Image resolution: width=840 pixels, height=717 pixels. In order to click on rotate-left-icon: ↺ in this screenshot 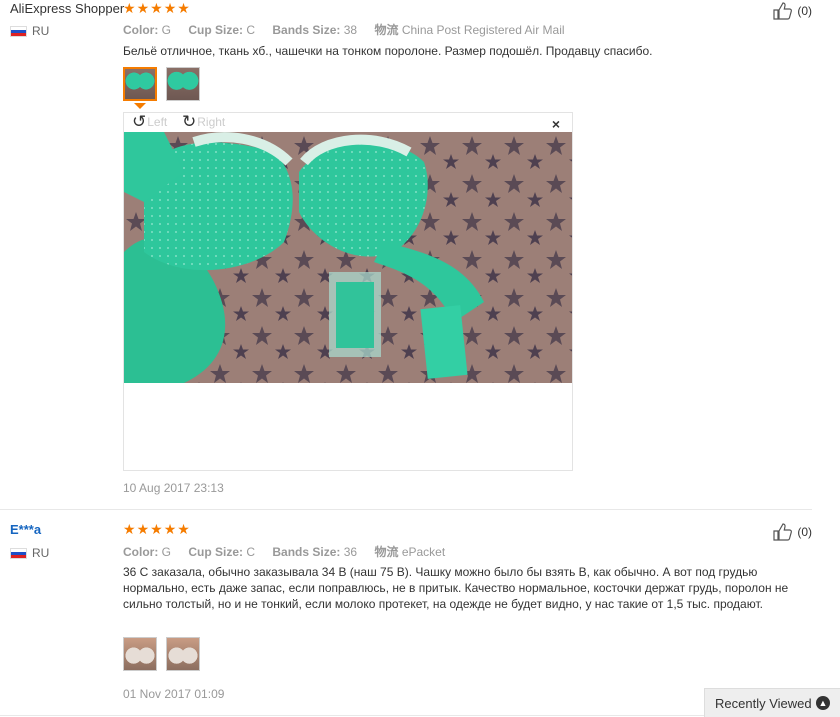, I will do `click(139, 121)`.